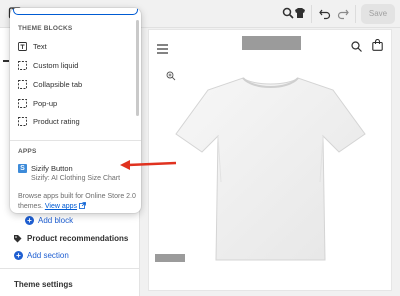 This screenshot has width=400, height=296. I want to click on text-icon, so click(22, 46).